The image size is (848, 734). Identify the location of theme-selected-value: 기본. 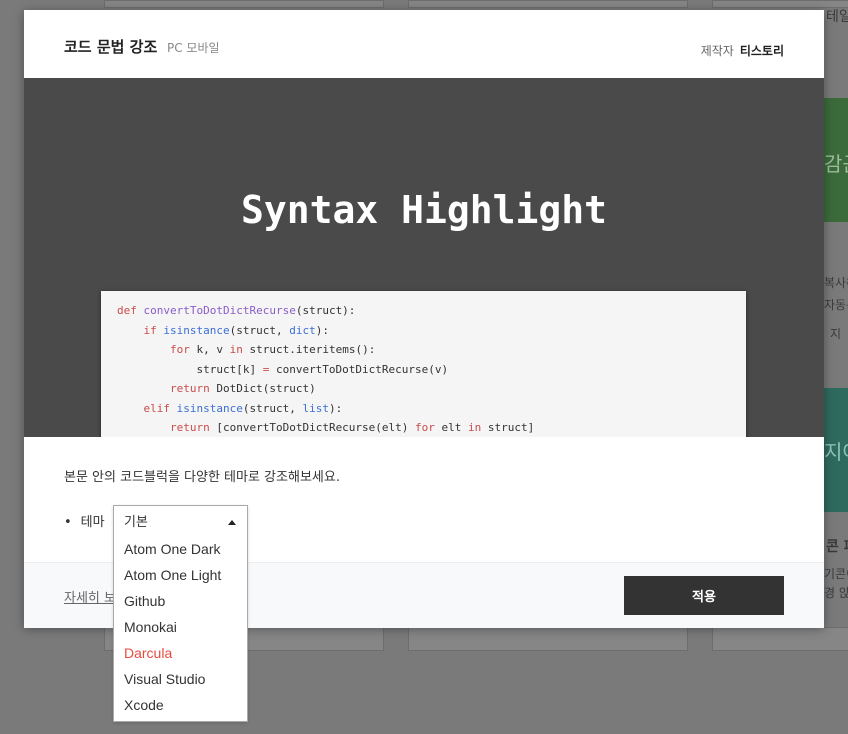
(136, 521).